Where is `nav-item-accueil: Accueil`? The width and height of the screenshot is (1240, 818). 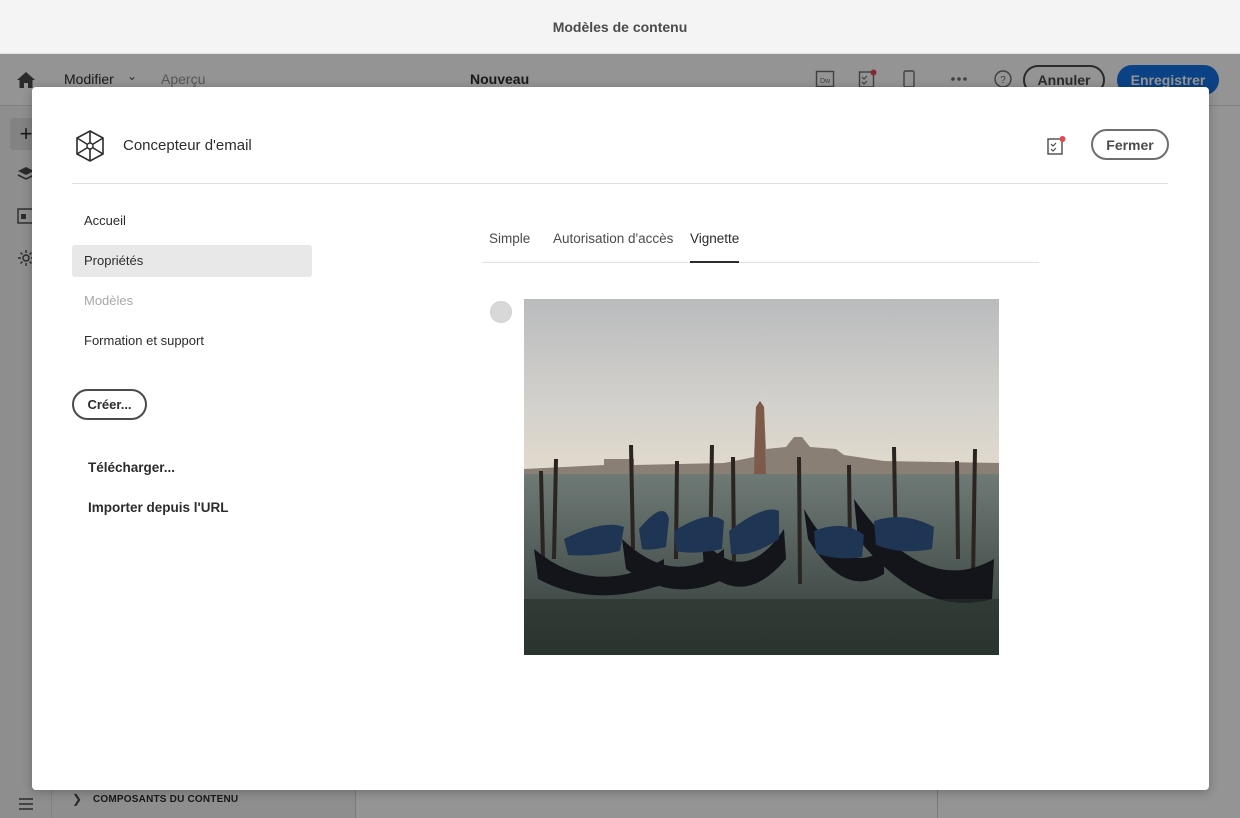
nav-item-accueil: Accueil is located at coordinates (192, 221).